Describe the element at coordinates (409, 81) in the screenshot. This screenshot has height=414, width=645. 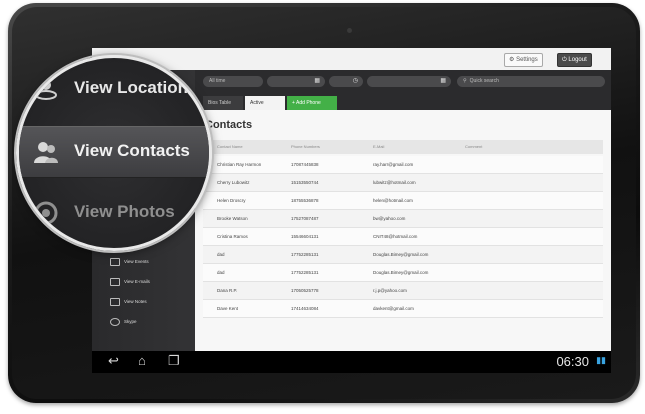
I see `end-date-field: ▦` at that location.